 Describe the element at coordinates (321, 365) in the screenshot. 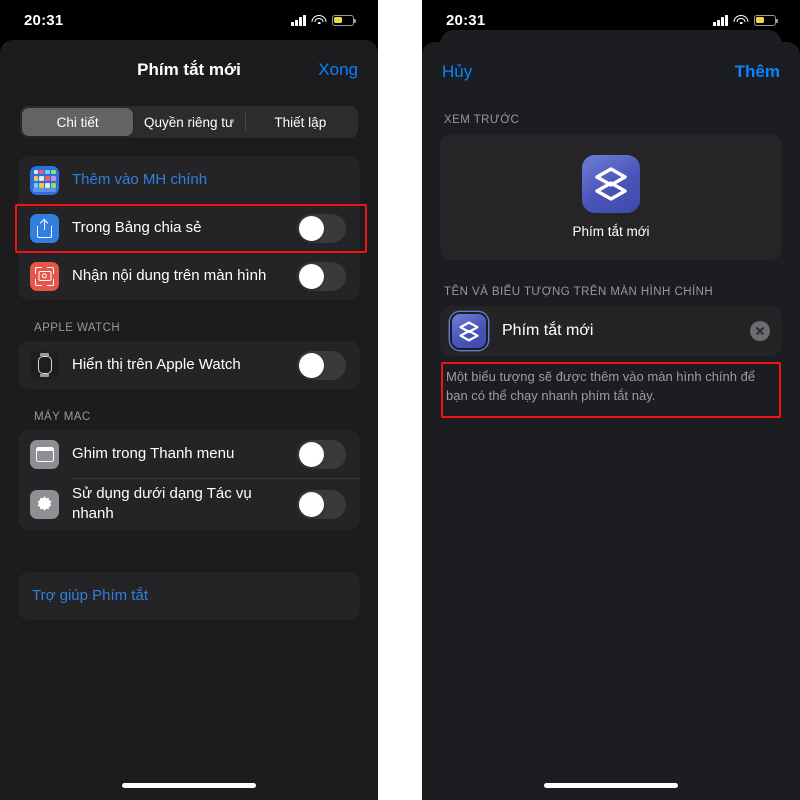

I see `toggle-apple-watch` at that location.